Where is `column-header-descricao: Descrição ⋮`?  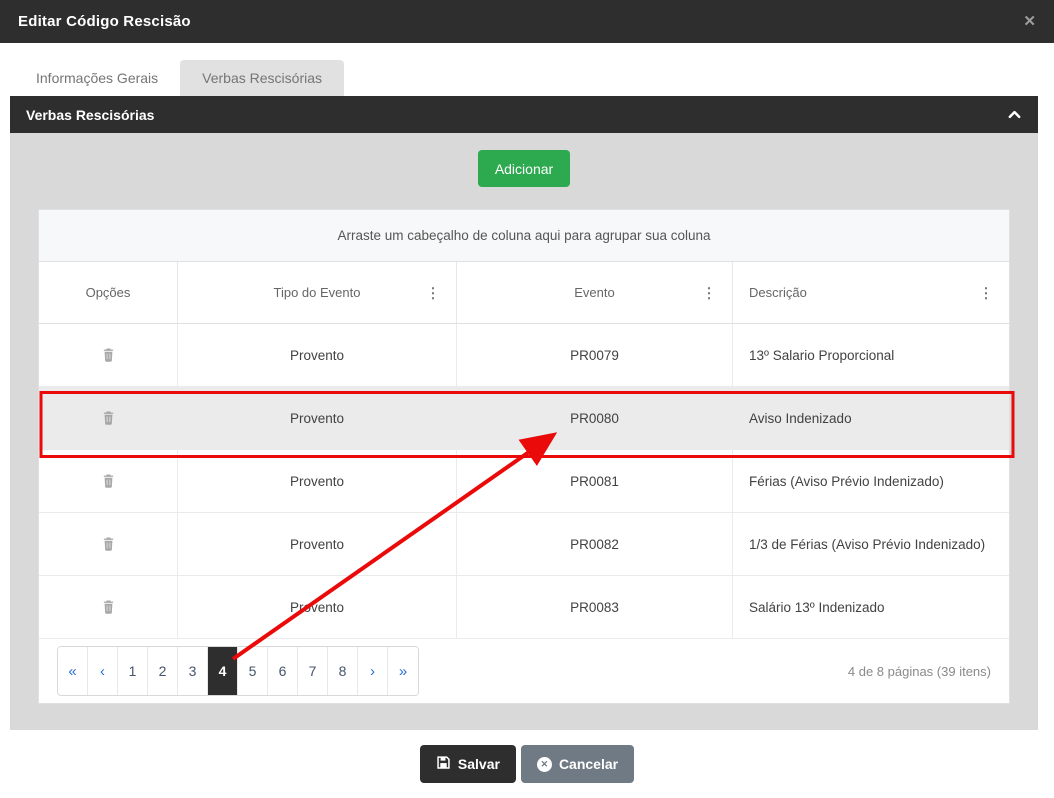
column-header-descricao: Descrição ⋮ is located at coordinates (871, 292).